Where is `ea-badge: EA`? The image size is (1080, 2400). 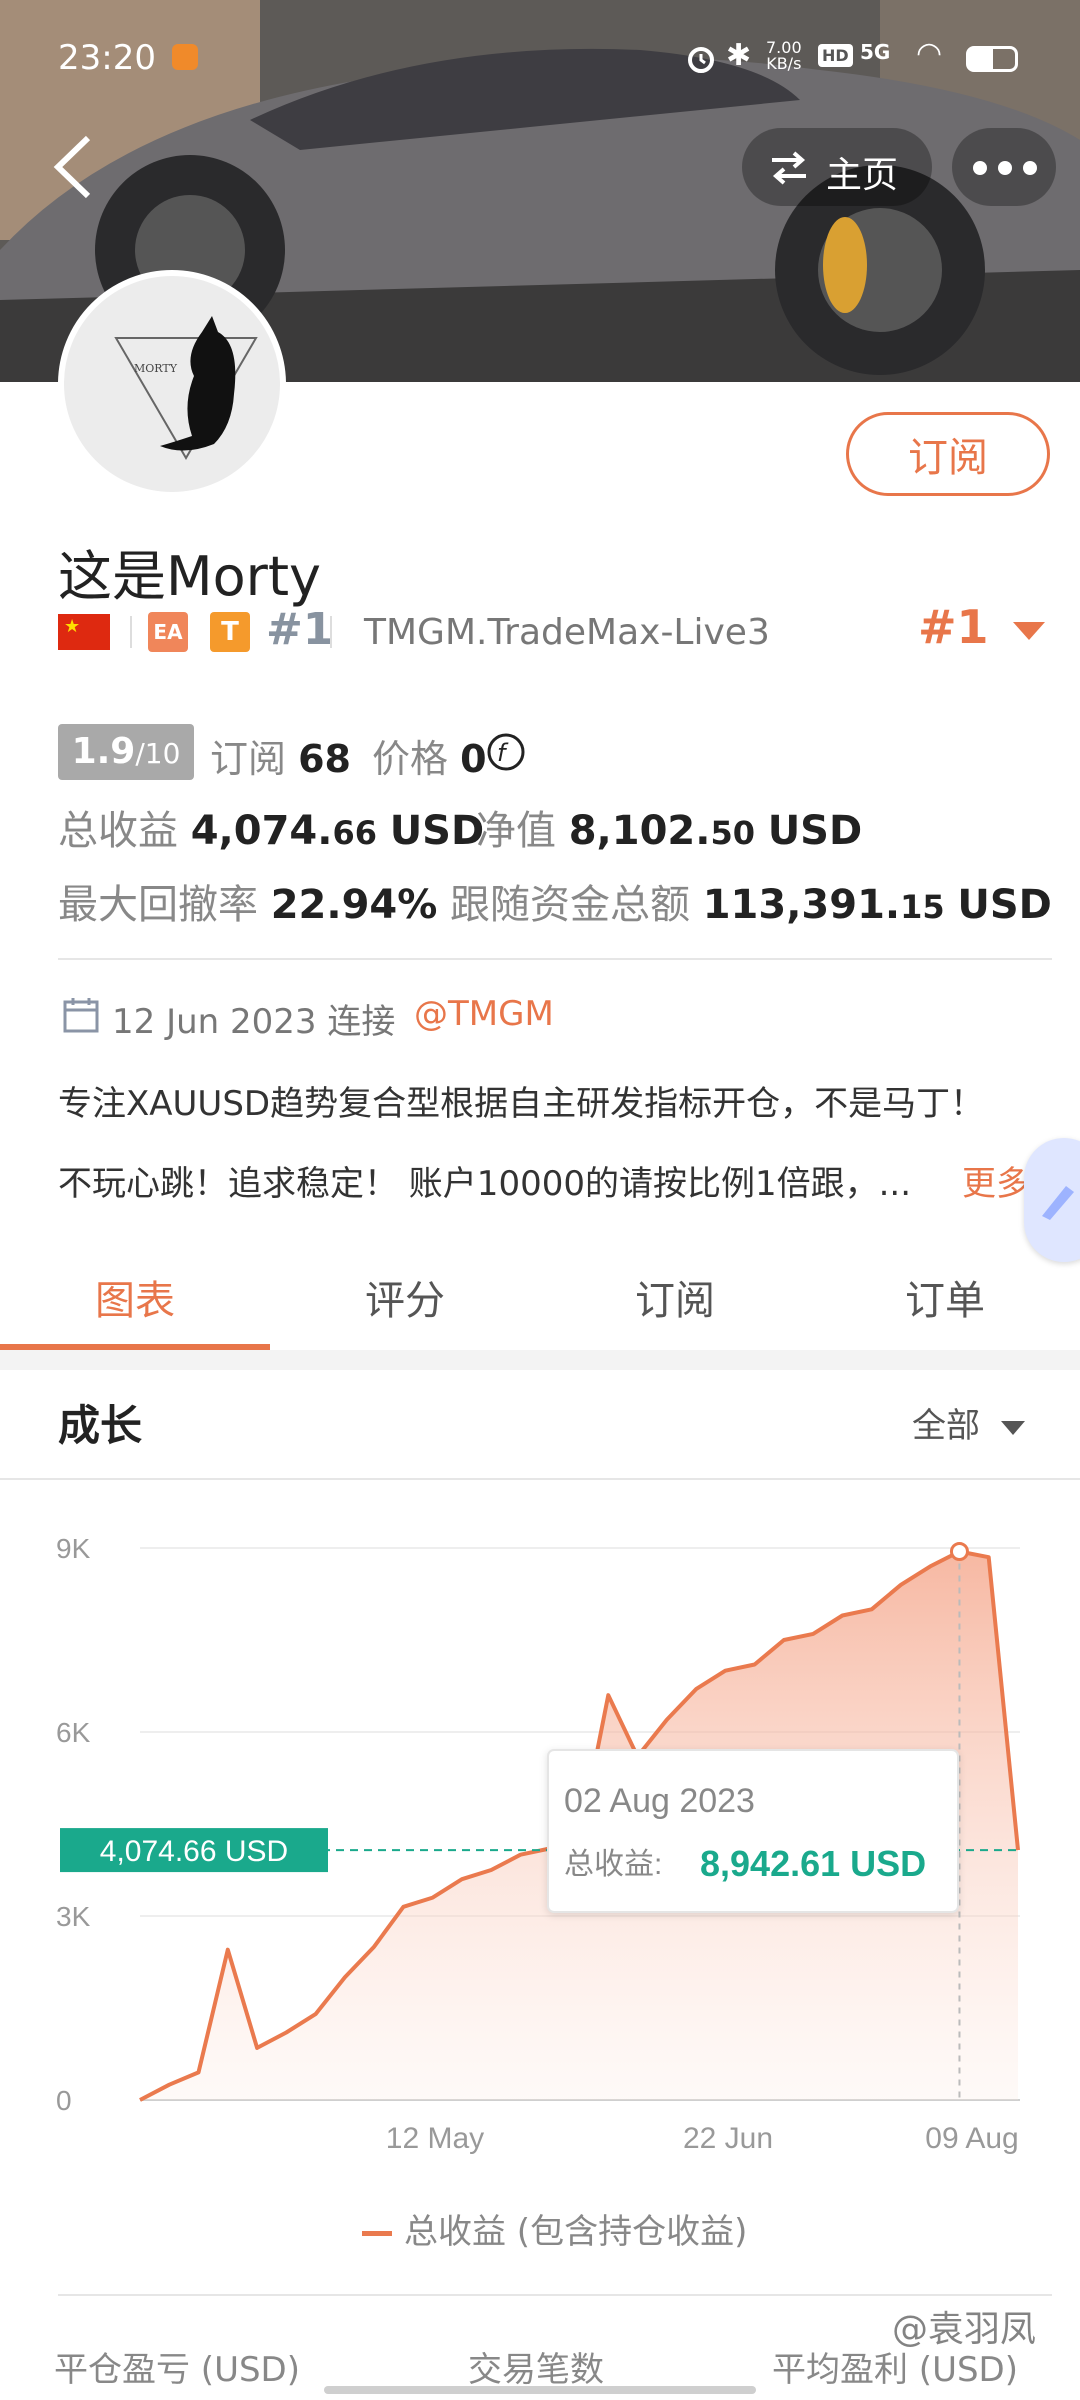 ea-badge: EA is located at coordinates (168, 632).